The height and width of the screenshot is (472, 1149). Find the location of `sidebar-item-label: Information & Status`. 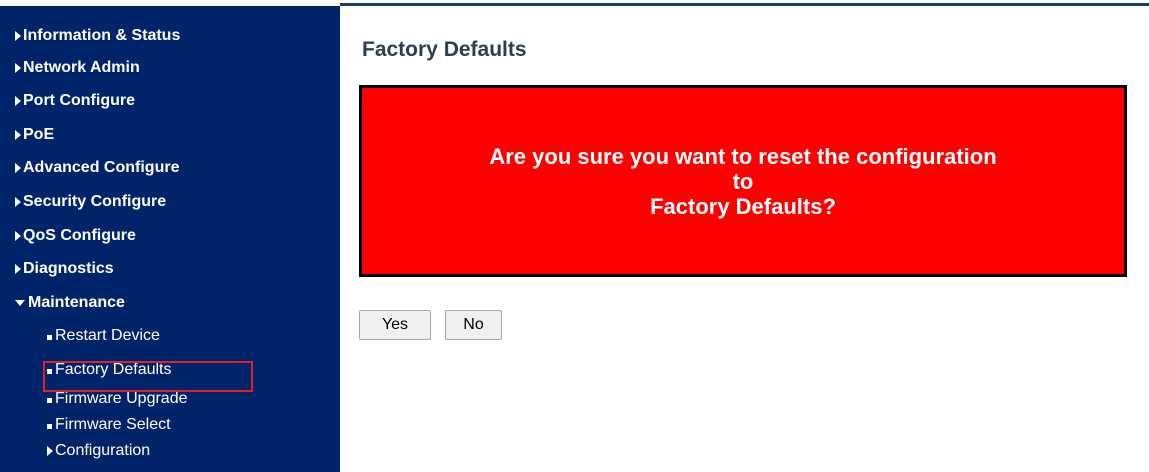

sidebar-item-label: Information & Status is located at coordinates (102, 35).